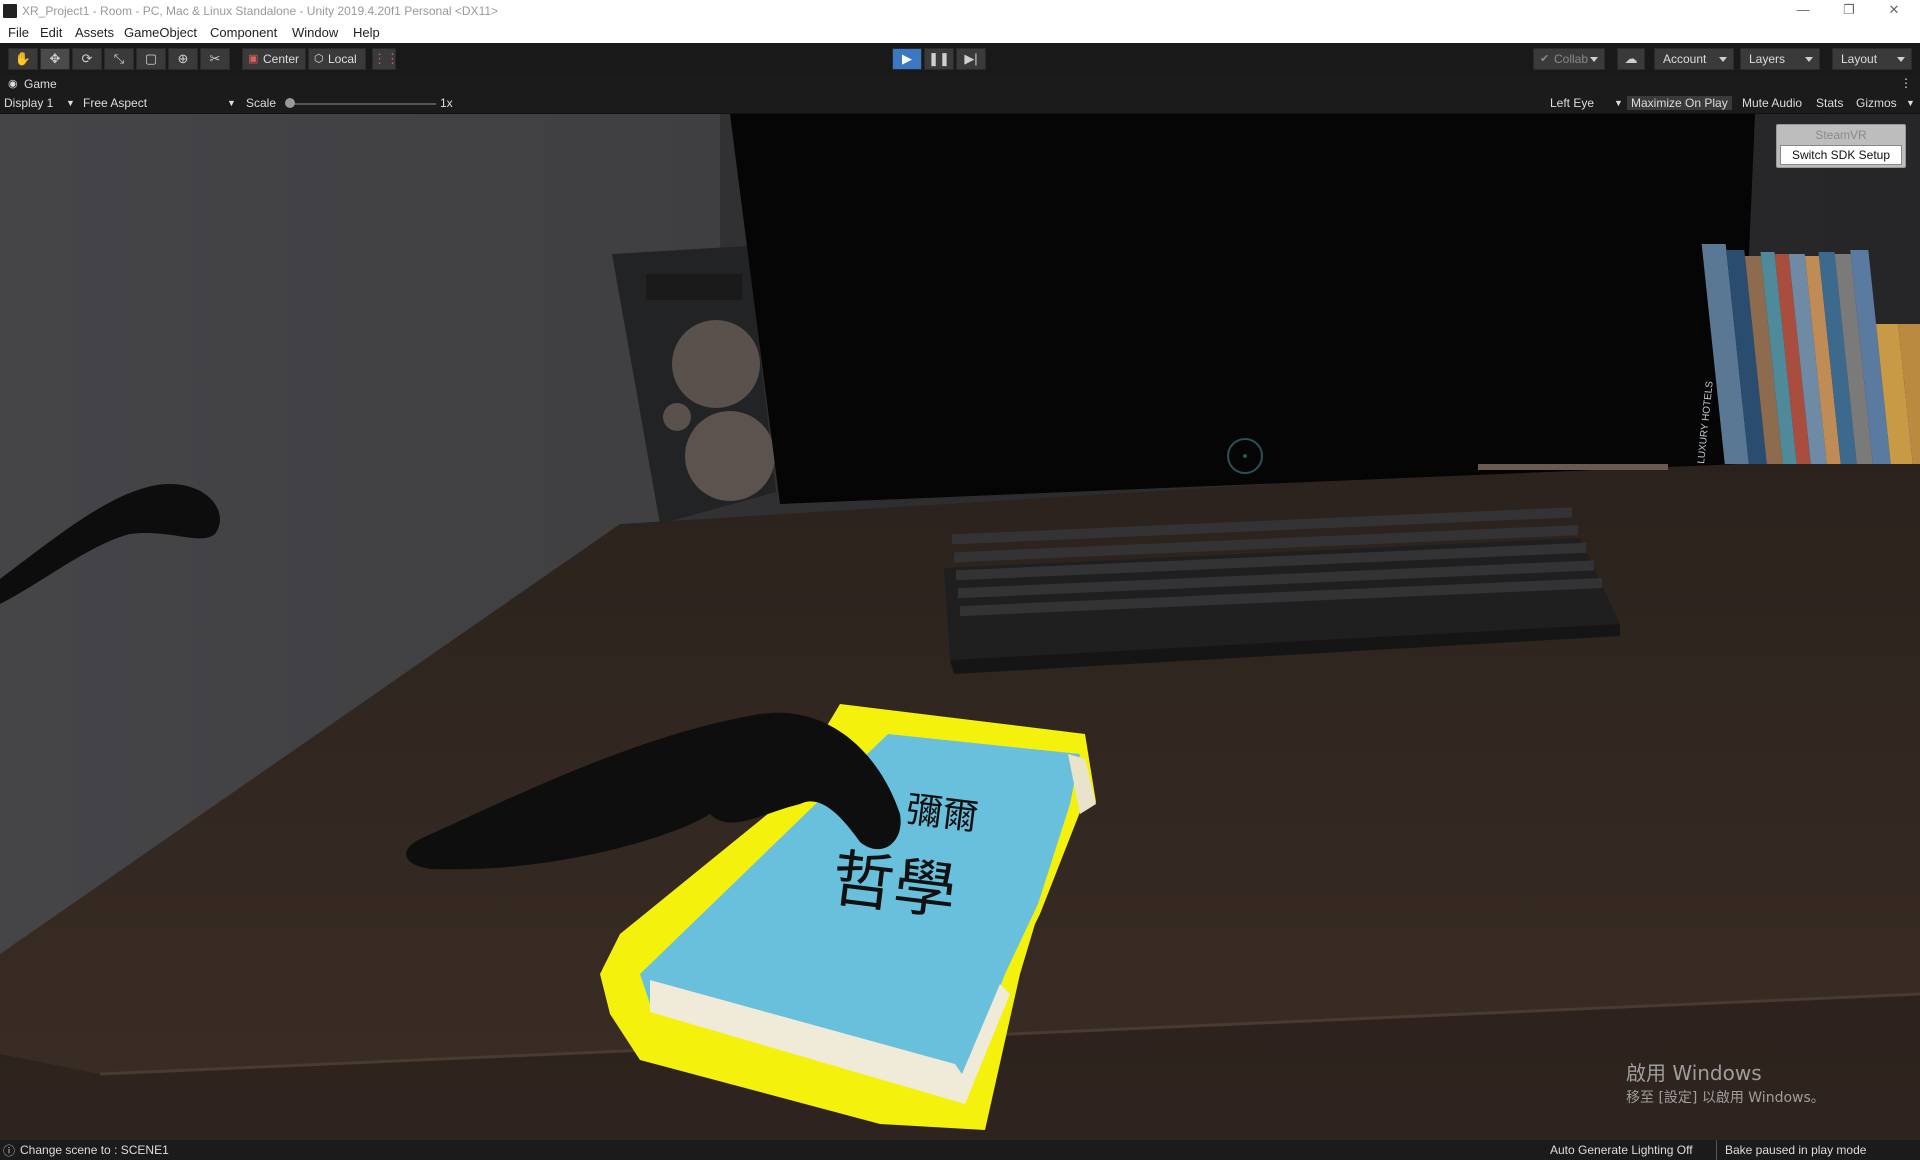  I want to click on grid-snap-button: ⋮⋮, so click(385, 59).